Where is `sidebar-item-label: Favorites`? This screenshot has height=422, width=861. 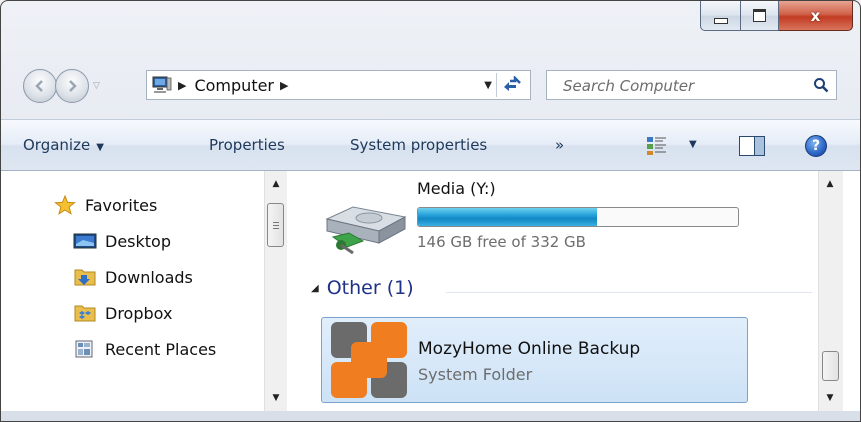
sidebar-item-label: Favorites is located at coordinates (121, 205).